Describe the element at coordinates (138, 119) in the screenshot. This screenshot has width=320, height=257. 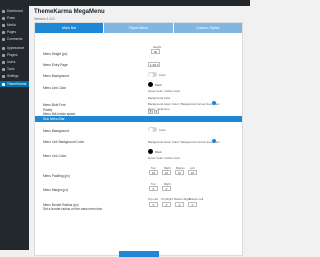
I see `sub-menu-section-header: Sub Menu Bar` at that location.